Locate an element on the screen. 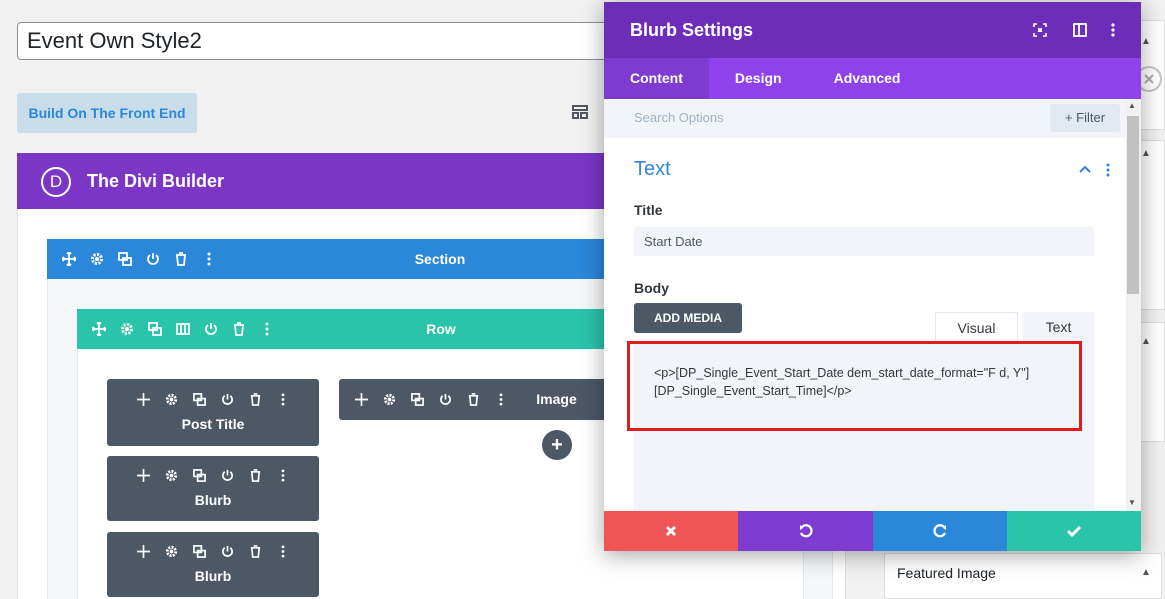 The width and height of the screenshot is (1165, 599). tab-advanced: Advanced is located at coordinates (867, 78).